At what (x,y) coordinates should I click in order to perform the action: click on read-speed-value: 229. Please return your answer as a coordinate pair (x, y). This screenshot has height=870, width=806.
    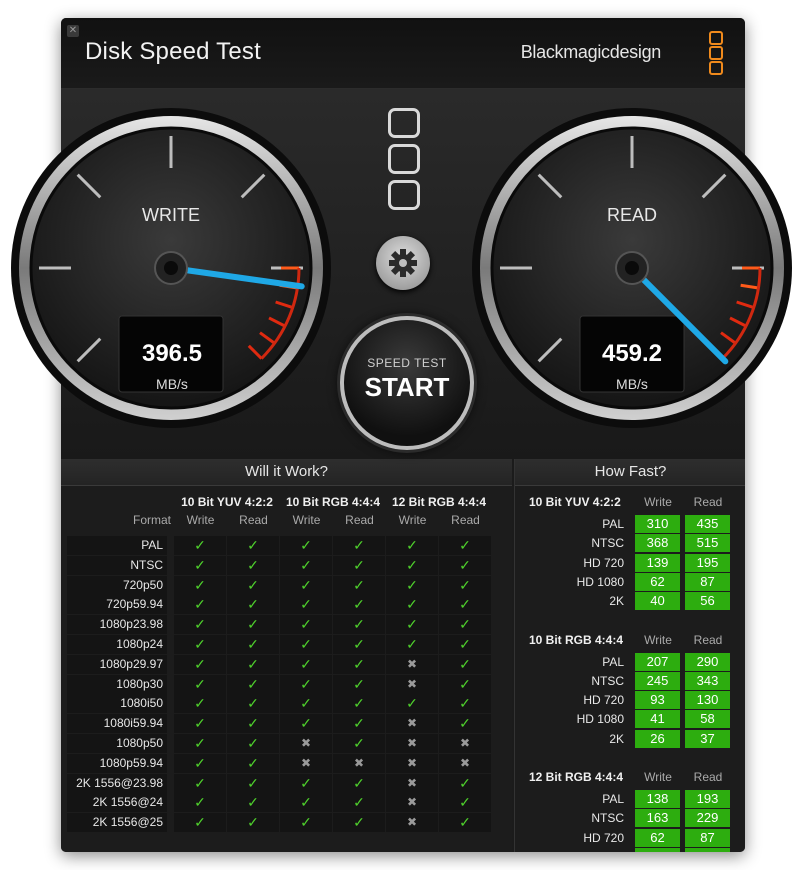
    Looking at the image, I should click on (707, 818).